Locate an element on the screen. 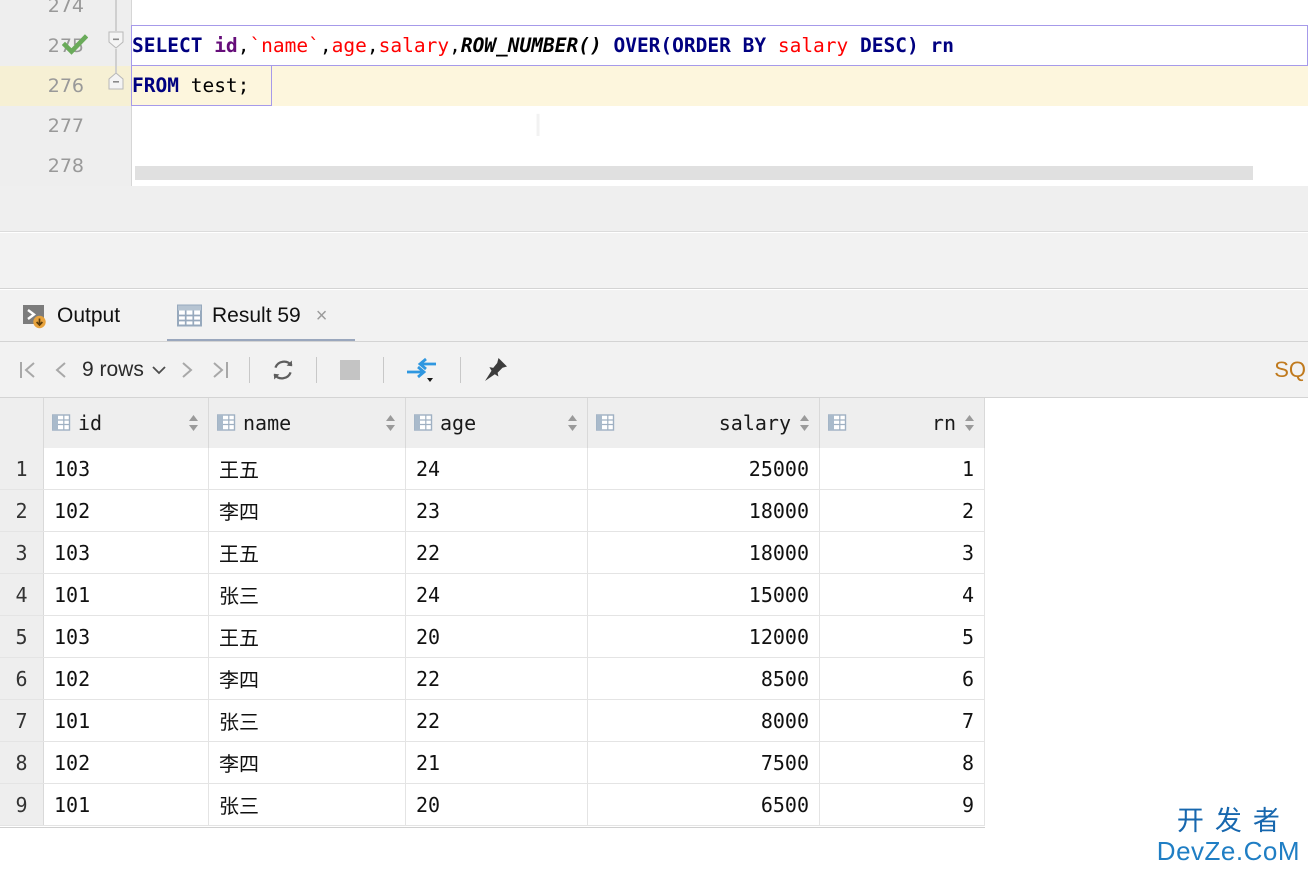 The image size is (1308, 871). row-index-cell: 8 is located at coordinates (22, 762).